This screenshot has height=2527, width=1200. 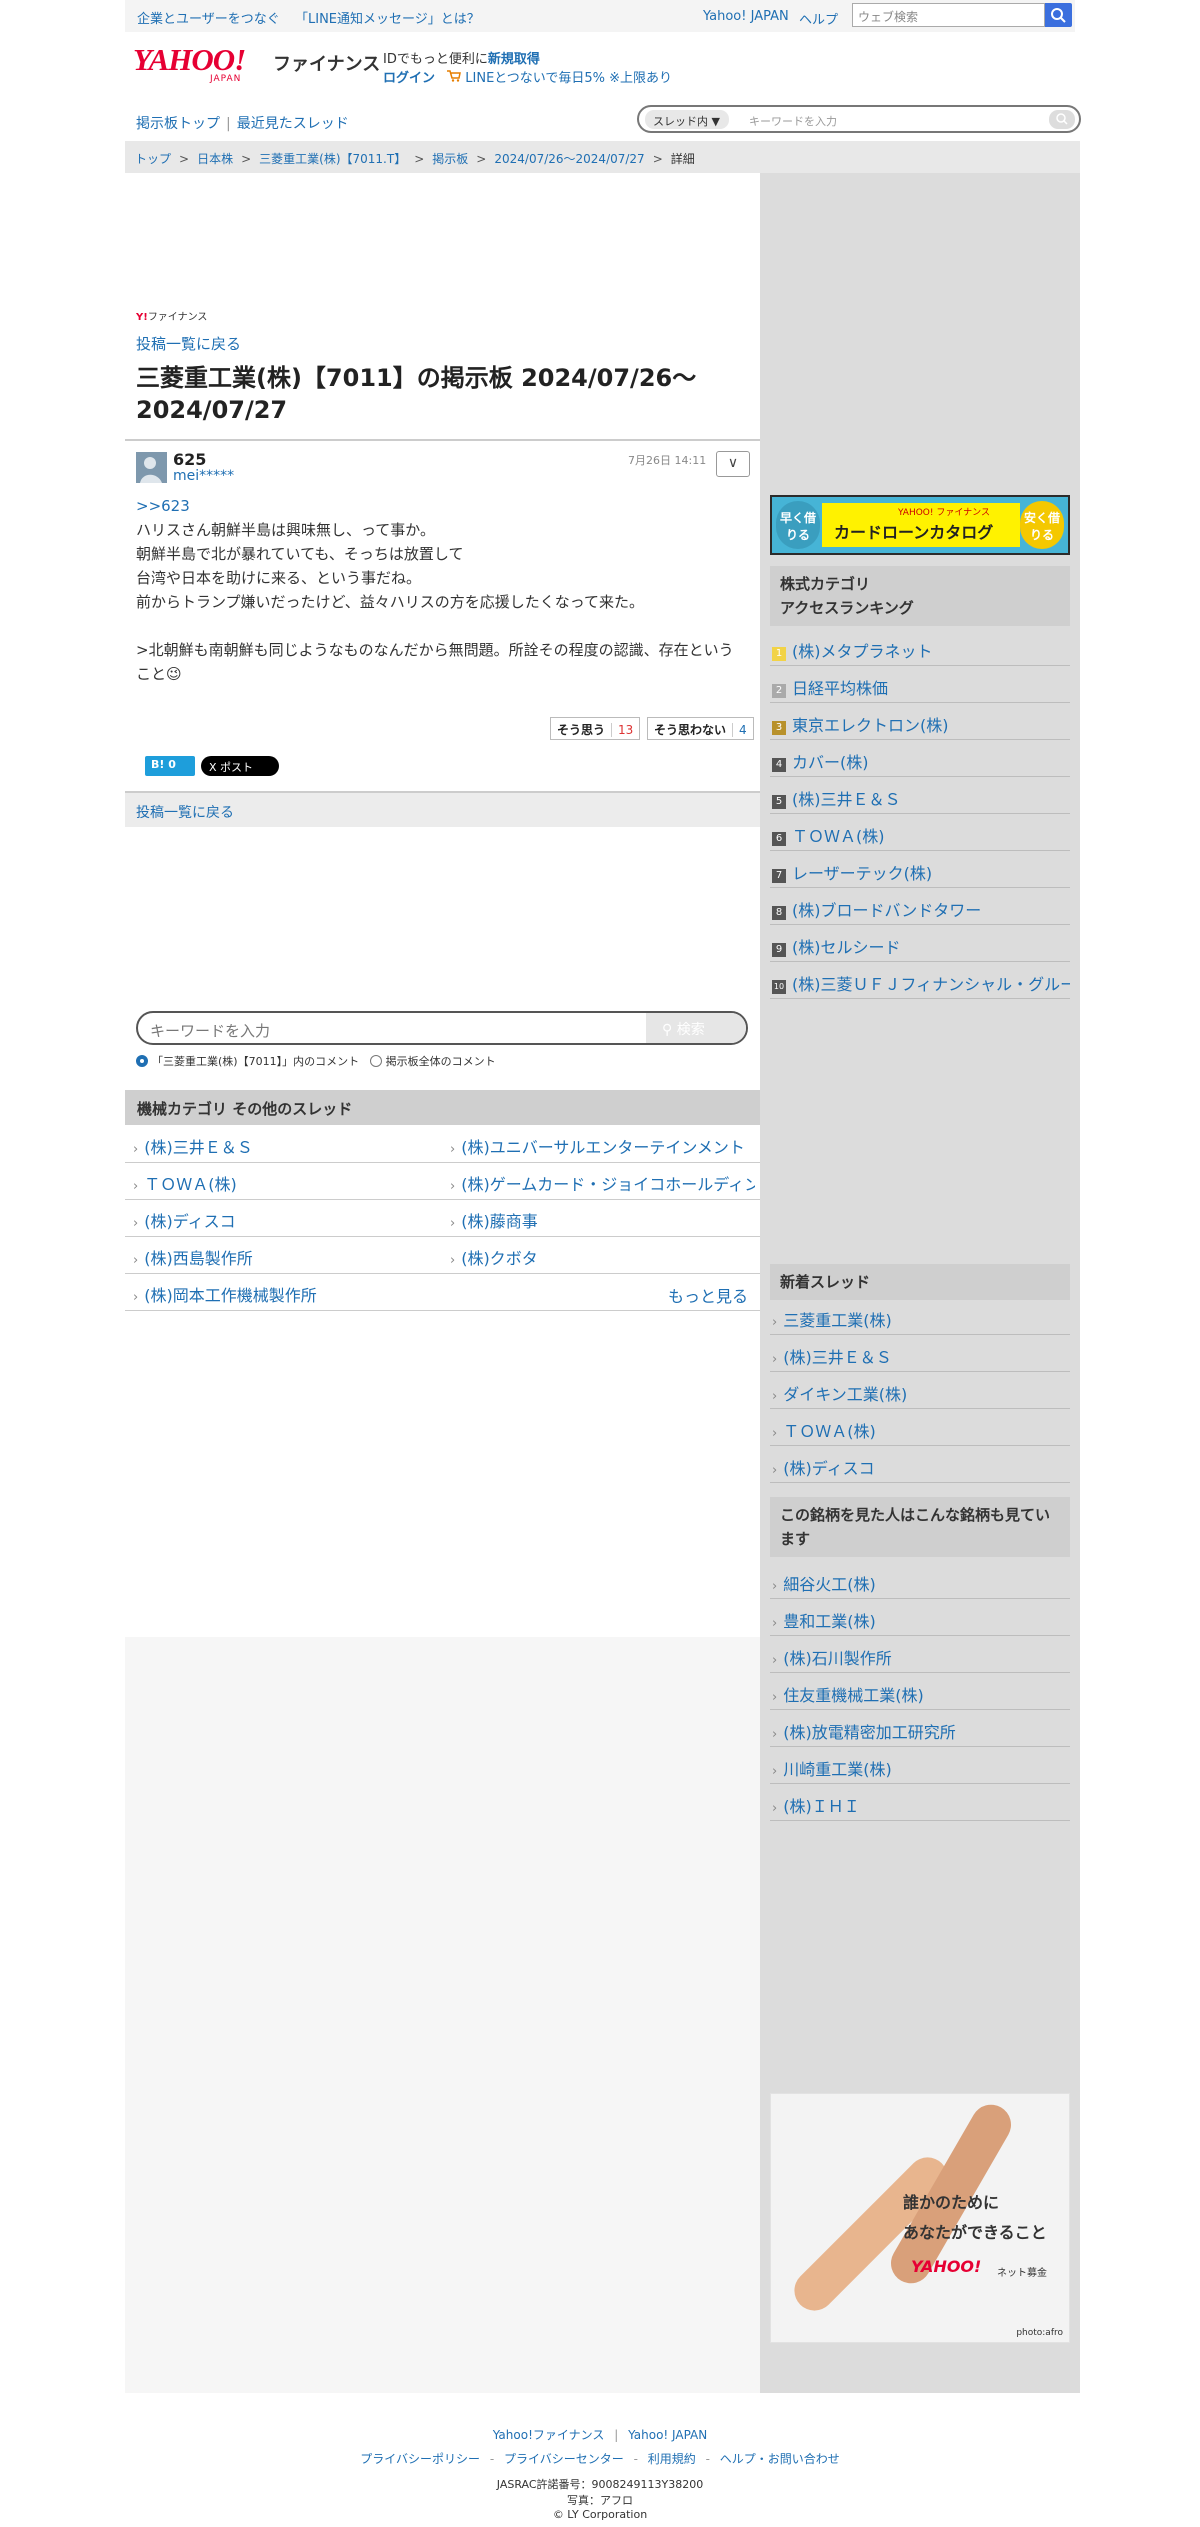 What do you see at coordinates (690, 730) in the screenshot?
I see `disagree-label: そう思わない` at bounding box center [690, 730].